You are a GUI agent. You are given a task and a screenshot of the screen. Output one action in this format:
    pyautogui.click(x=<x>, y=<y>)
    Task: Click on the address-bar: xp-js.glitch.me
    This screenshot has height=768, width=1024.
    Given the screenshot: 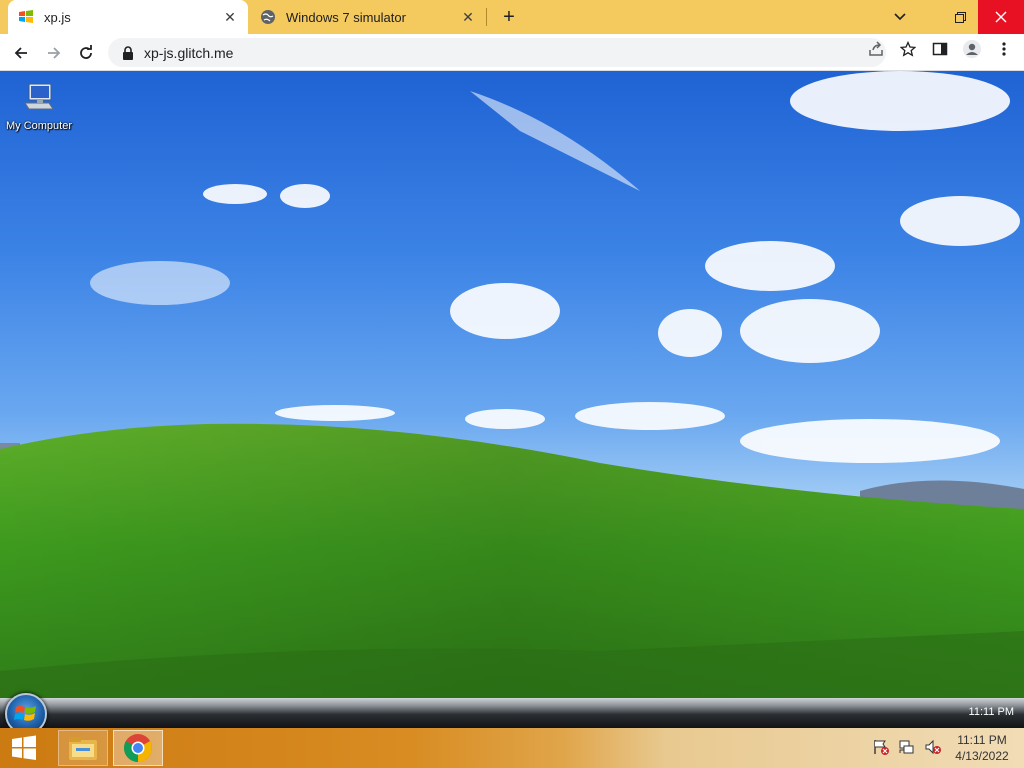 What is the action you would take?
    pyautogui.click(x=497, y=52)
    